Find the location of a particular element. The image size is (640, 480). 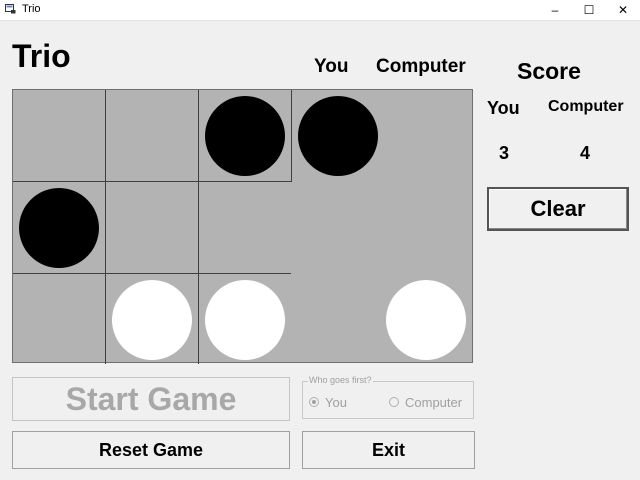

title-bar: Trio – ☐ ✕ is located at coordinates (320, 10).